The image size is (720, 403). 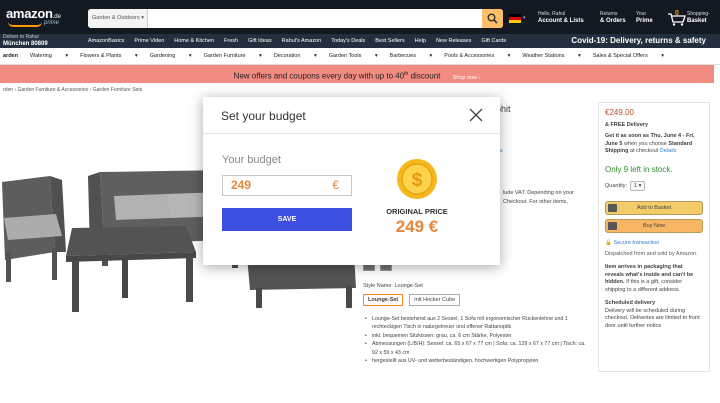 What do you see at coordinates (251, 160) in the screenshot?
I see `budget-label: Your budget` at bounding box center [251, 160].